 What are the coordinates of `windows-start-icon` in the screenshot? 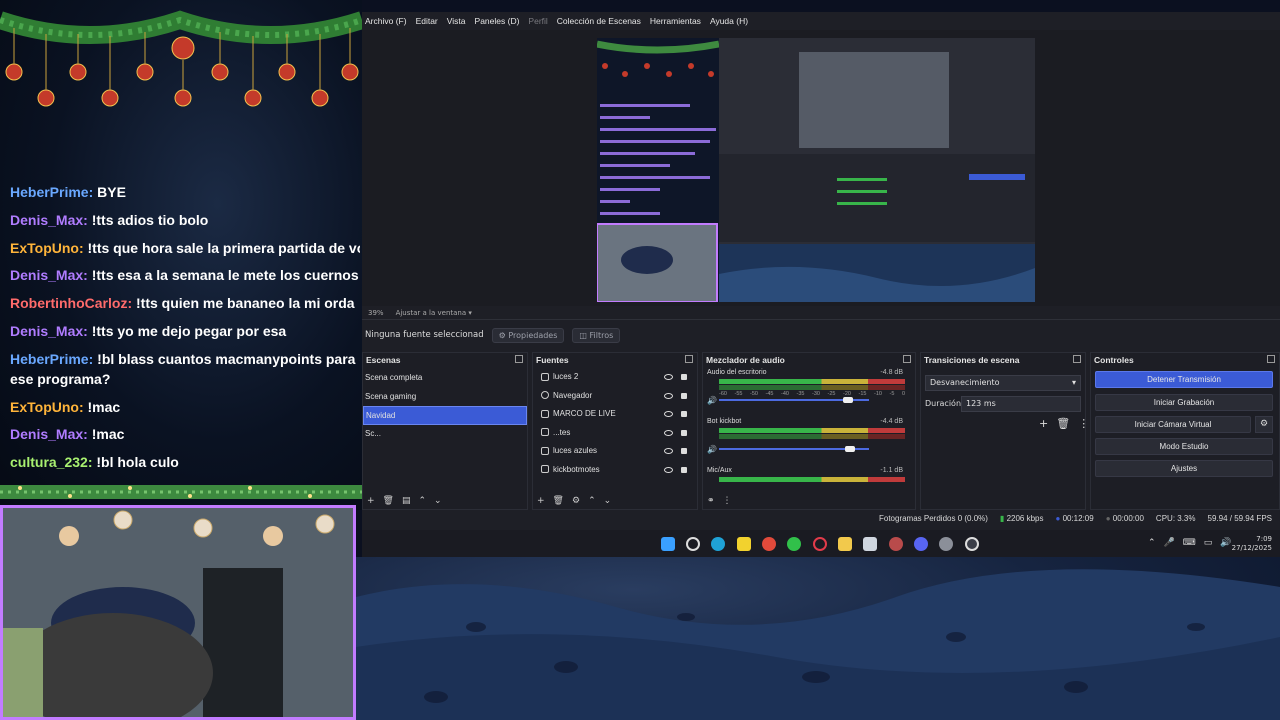 It's located at (668, 544).